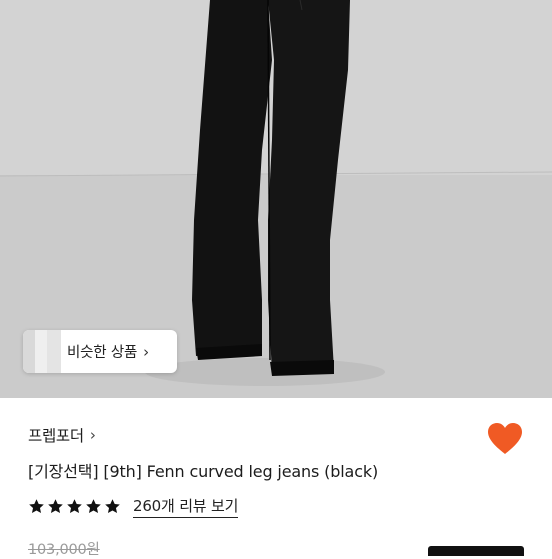 The image size is (552, 559). What do you see at coordinates (42, 351) in the screenshot?
I see `similar-products-thumbnails` at bounding box center [42, 351].